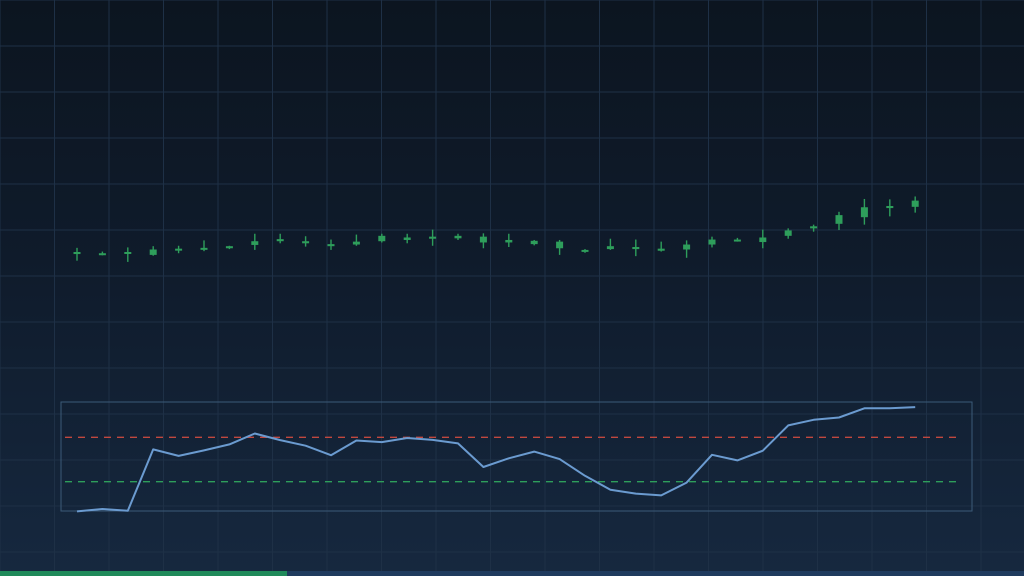  Describe the element at coordinates (512, 573) in the screenshot. I see `progress-bar` at that location.